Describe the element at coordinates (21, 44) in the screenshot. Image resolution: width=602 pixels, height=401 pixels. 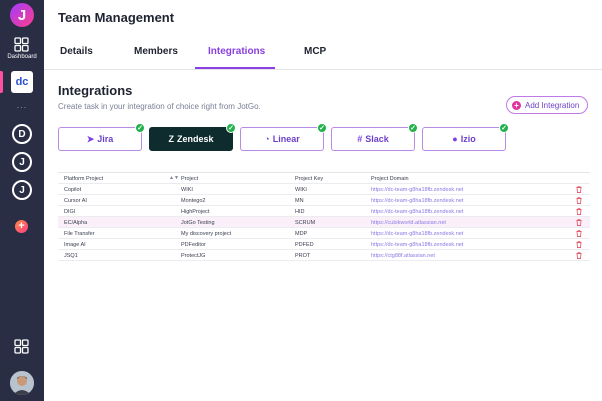
I see `dashboard-icon` at that location.